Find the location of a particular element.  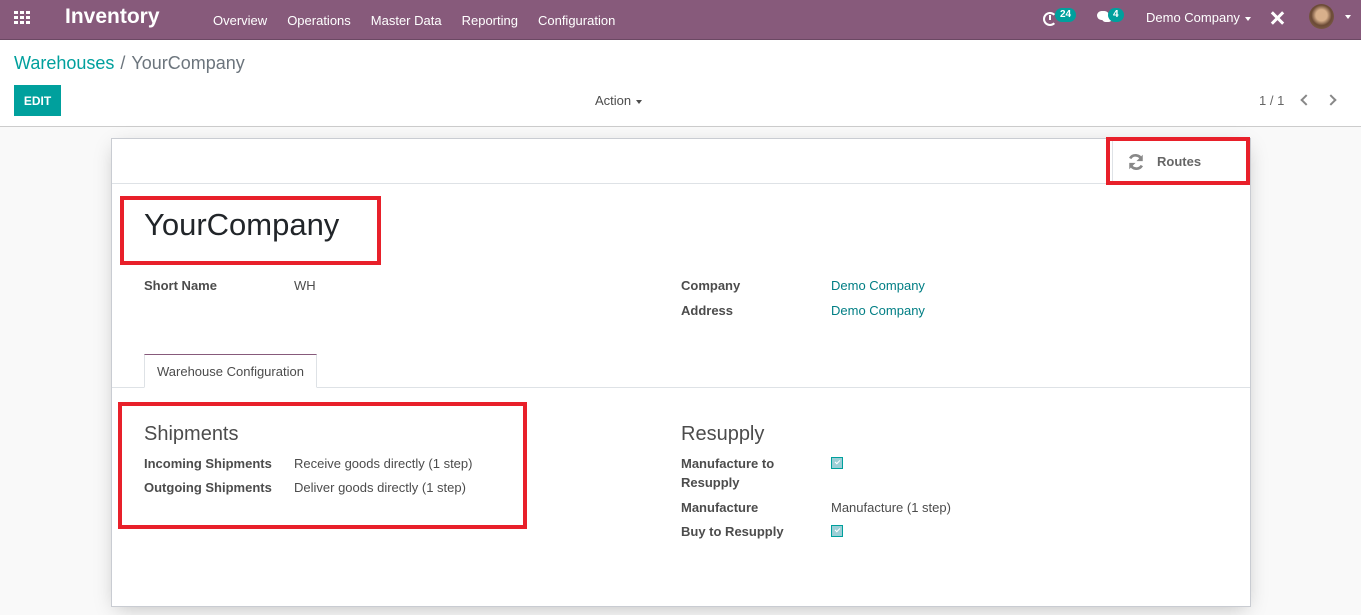

edit-button: EDIT is located at coordinates (37, 100).